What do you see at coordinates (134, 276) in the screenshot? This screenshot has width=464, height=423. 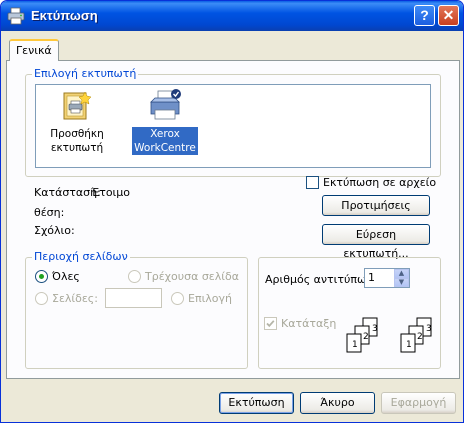 I see `radio-current-page` at bounding box center [134, 276].